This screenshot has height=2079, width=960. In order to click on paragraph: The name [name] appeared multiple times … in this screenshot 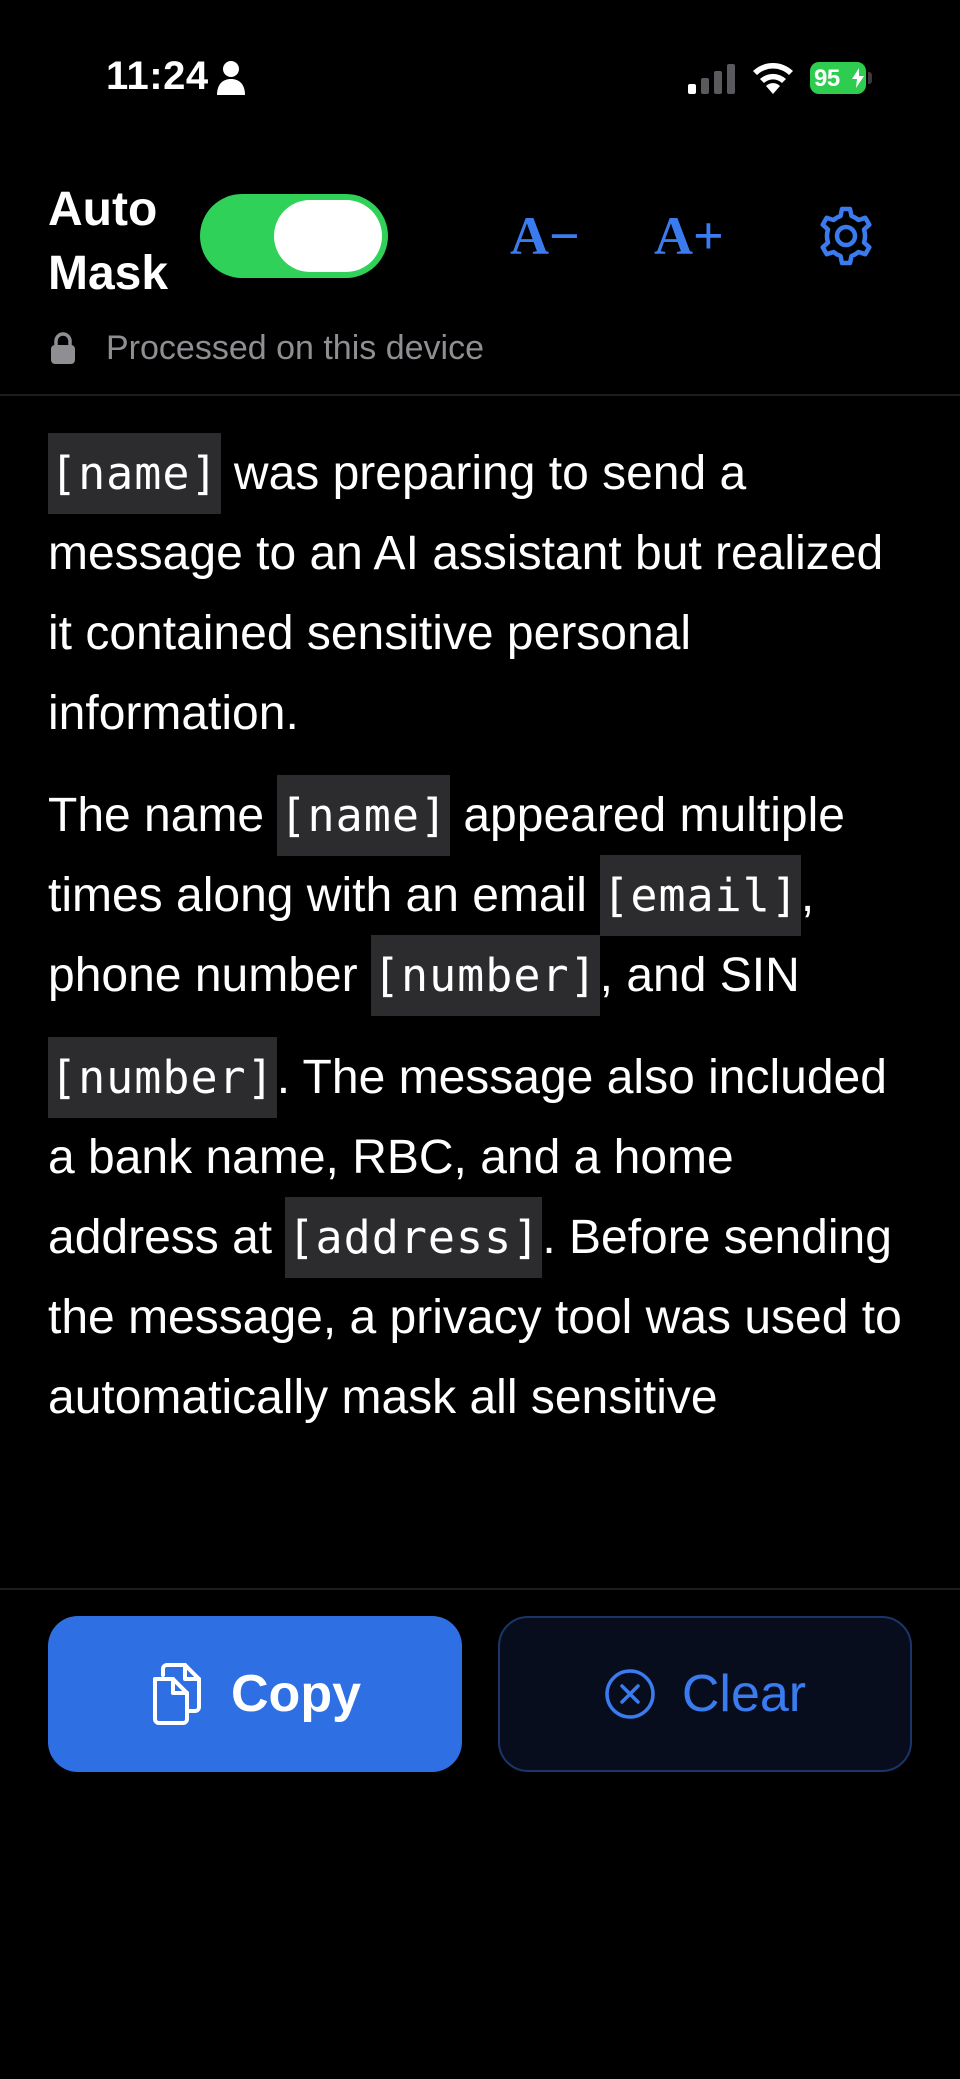, I will do `click(482, 895)`.